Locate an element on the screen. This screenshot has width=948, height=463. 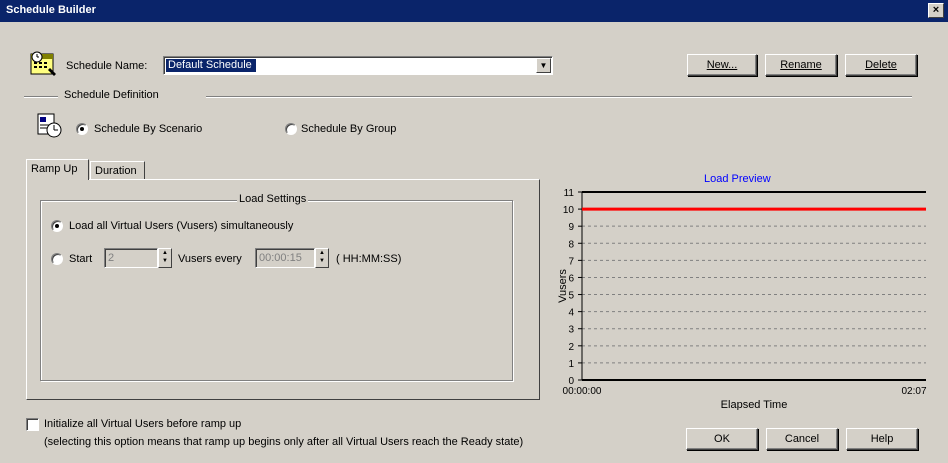
cancel-button-label: Cancel is located at coordinates (802, 439).